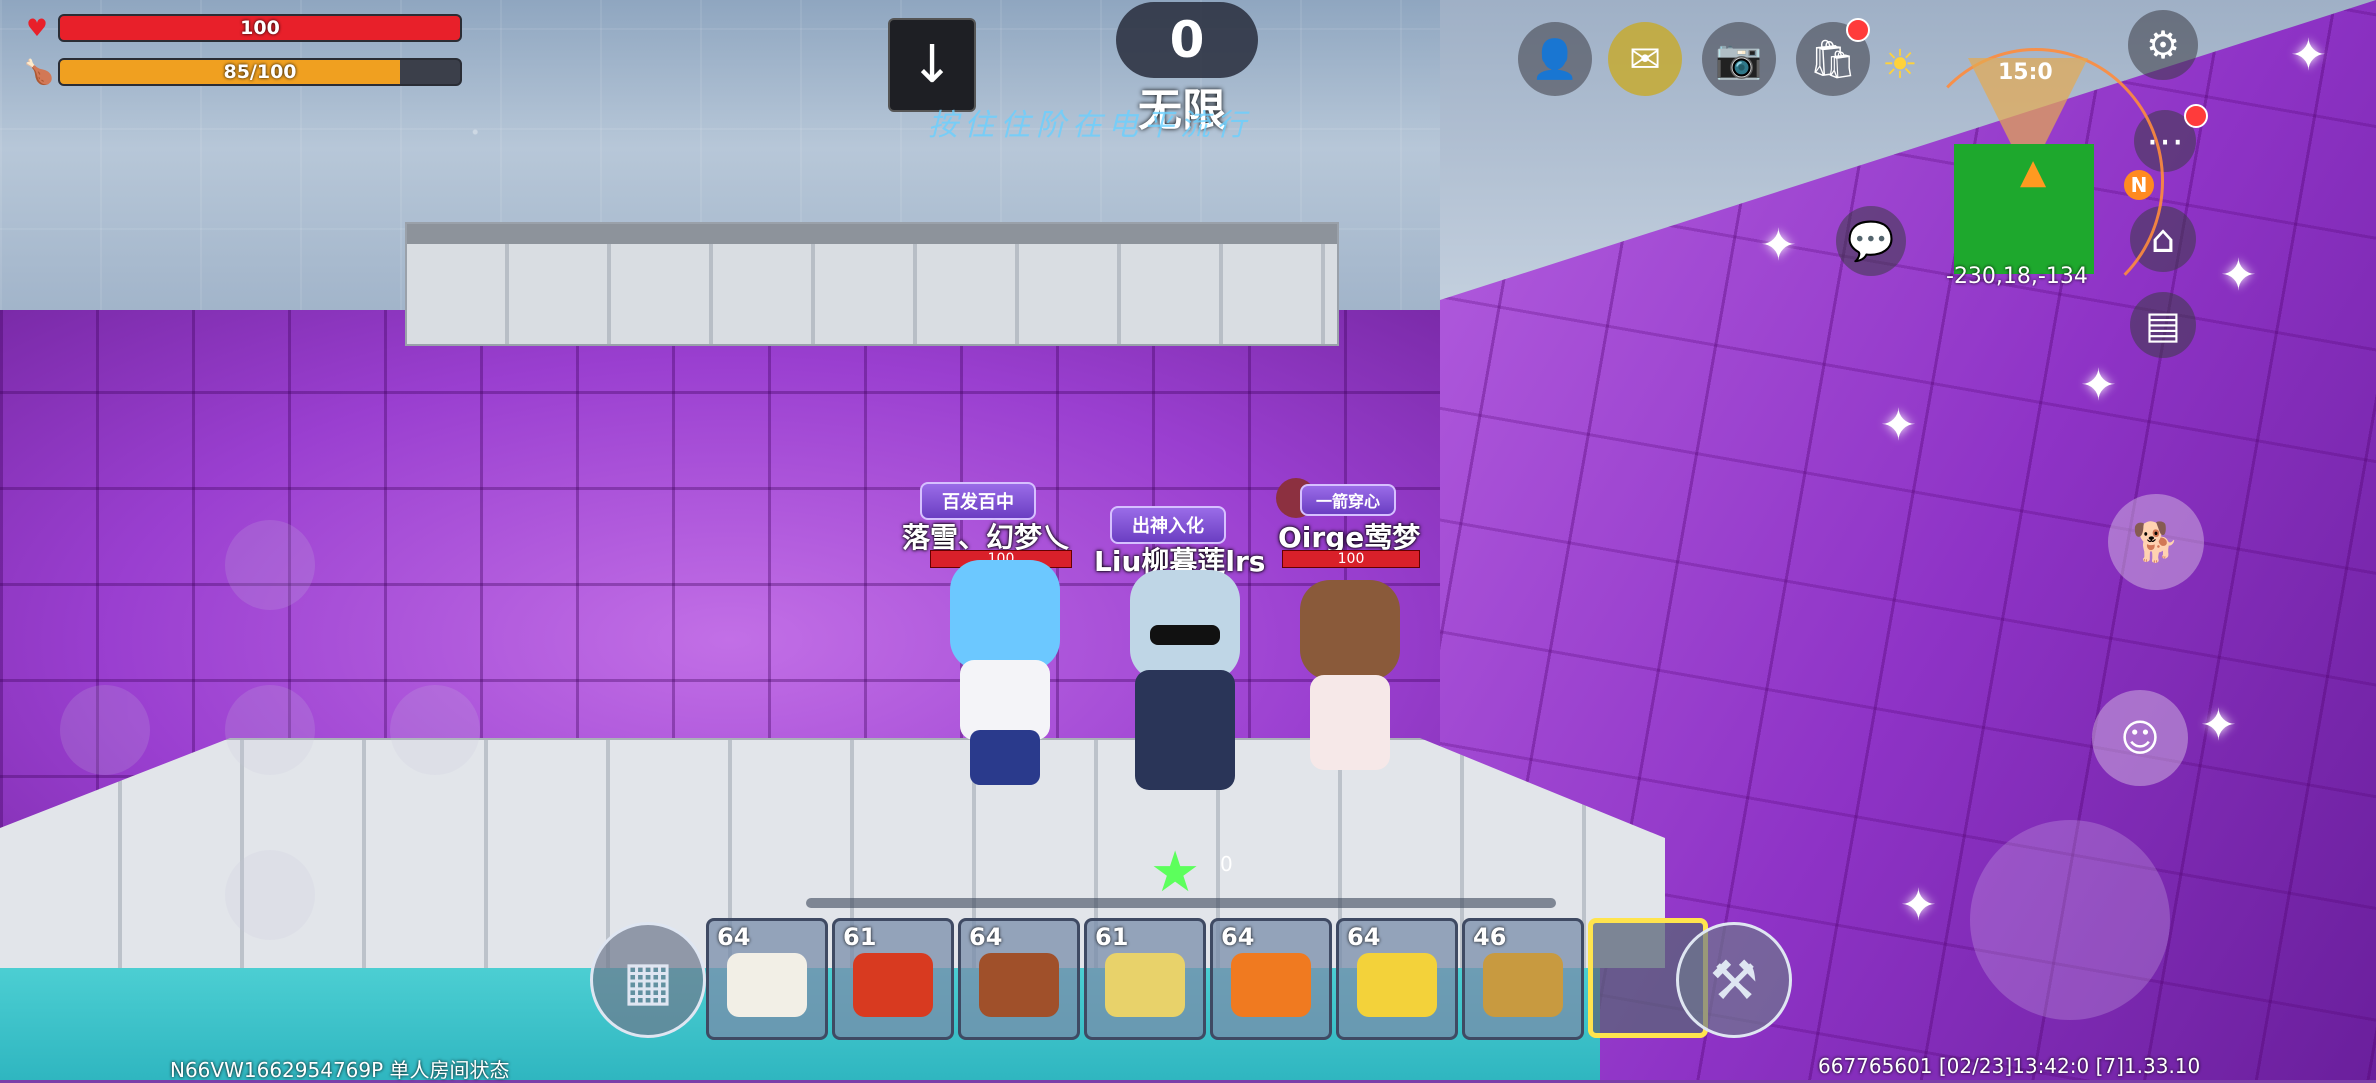  What do you see at coordinates (893, 985) in the screenshot?
I see `roast-meat-icon` at bounding box center [893, 985].